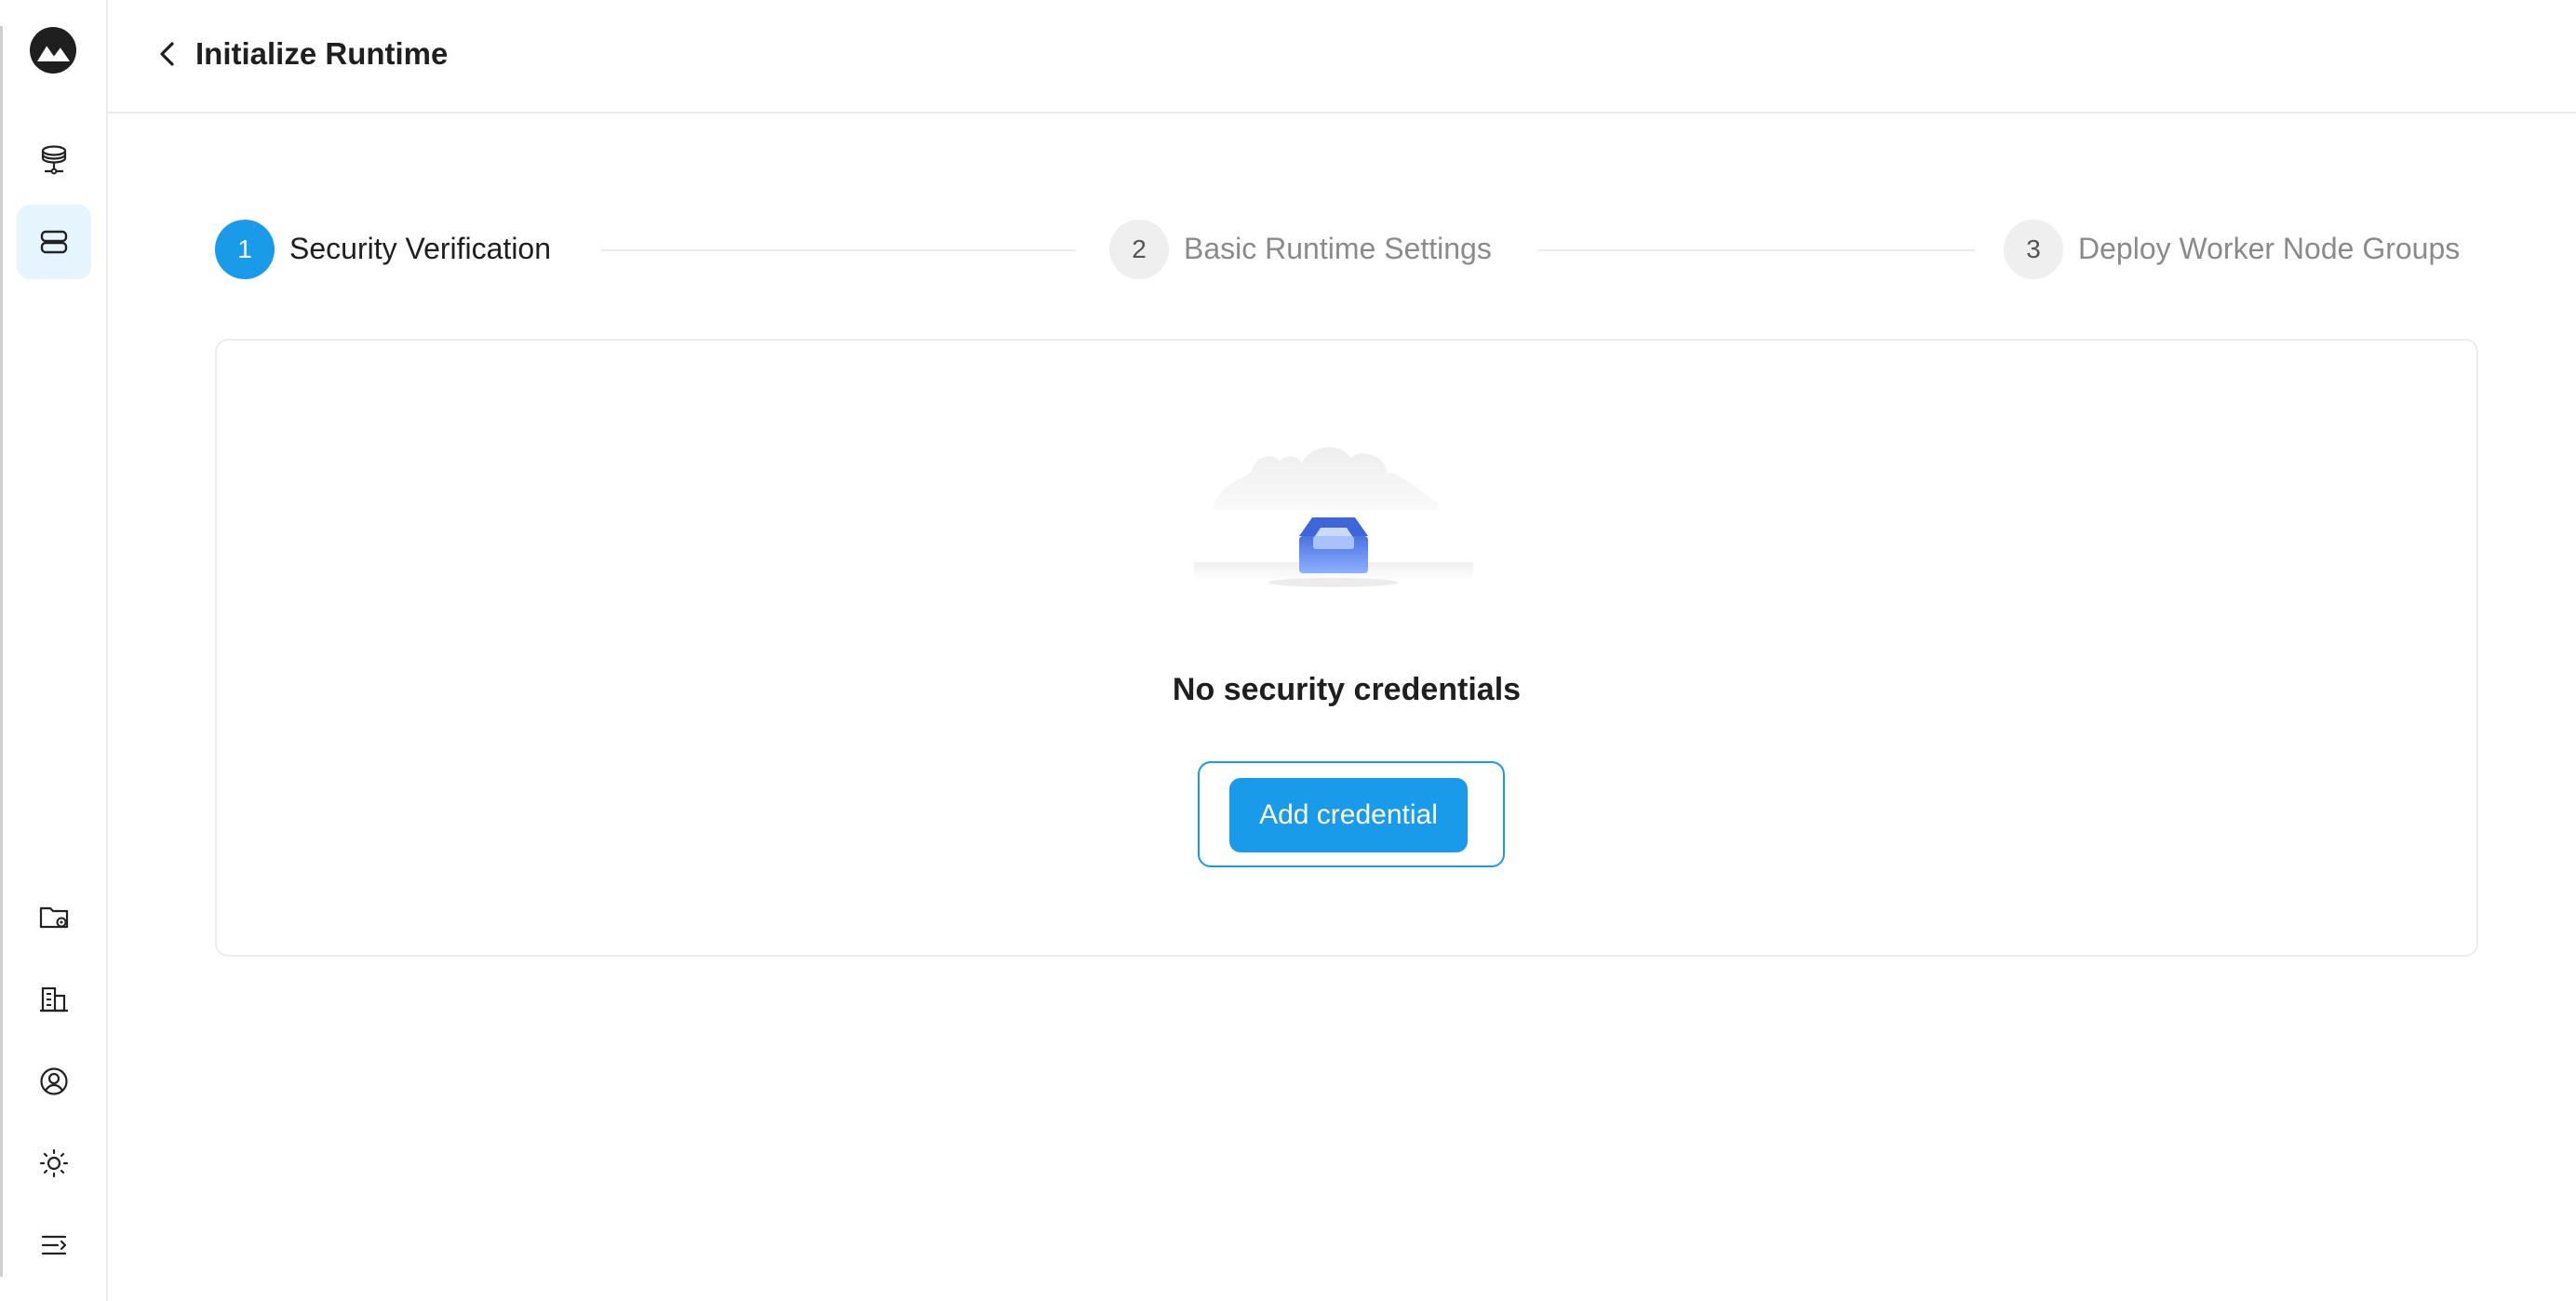 The image size is (2576, 1301). I want to click on step-3-number: 3, so click(2033, 249).